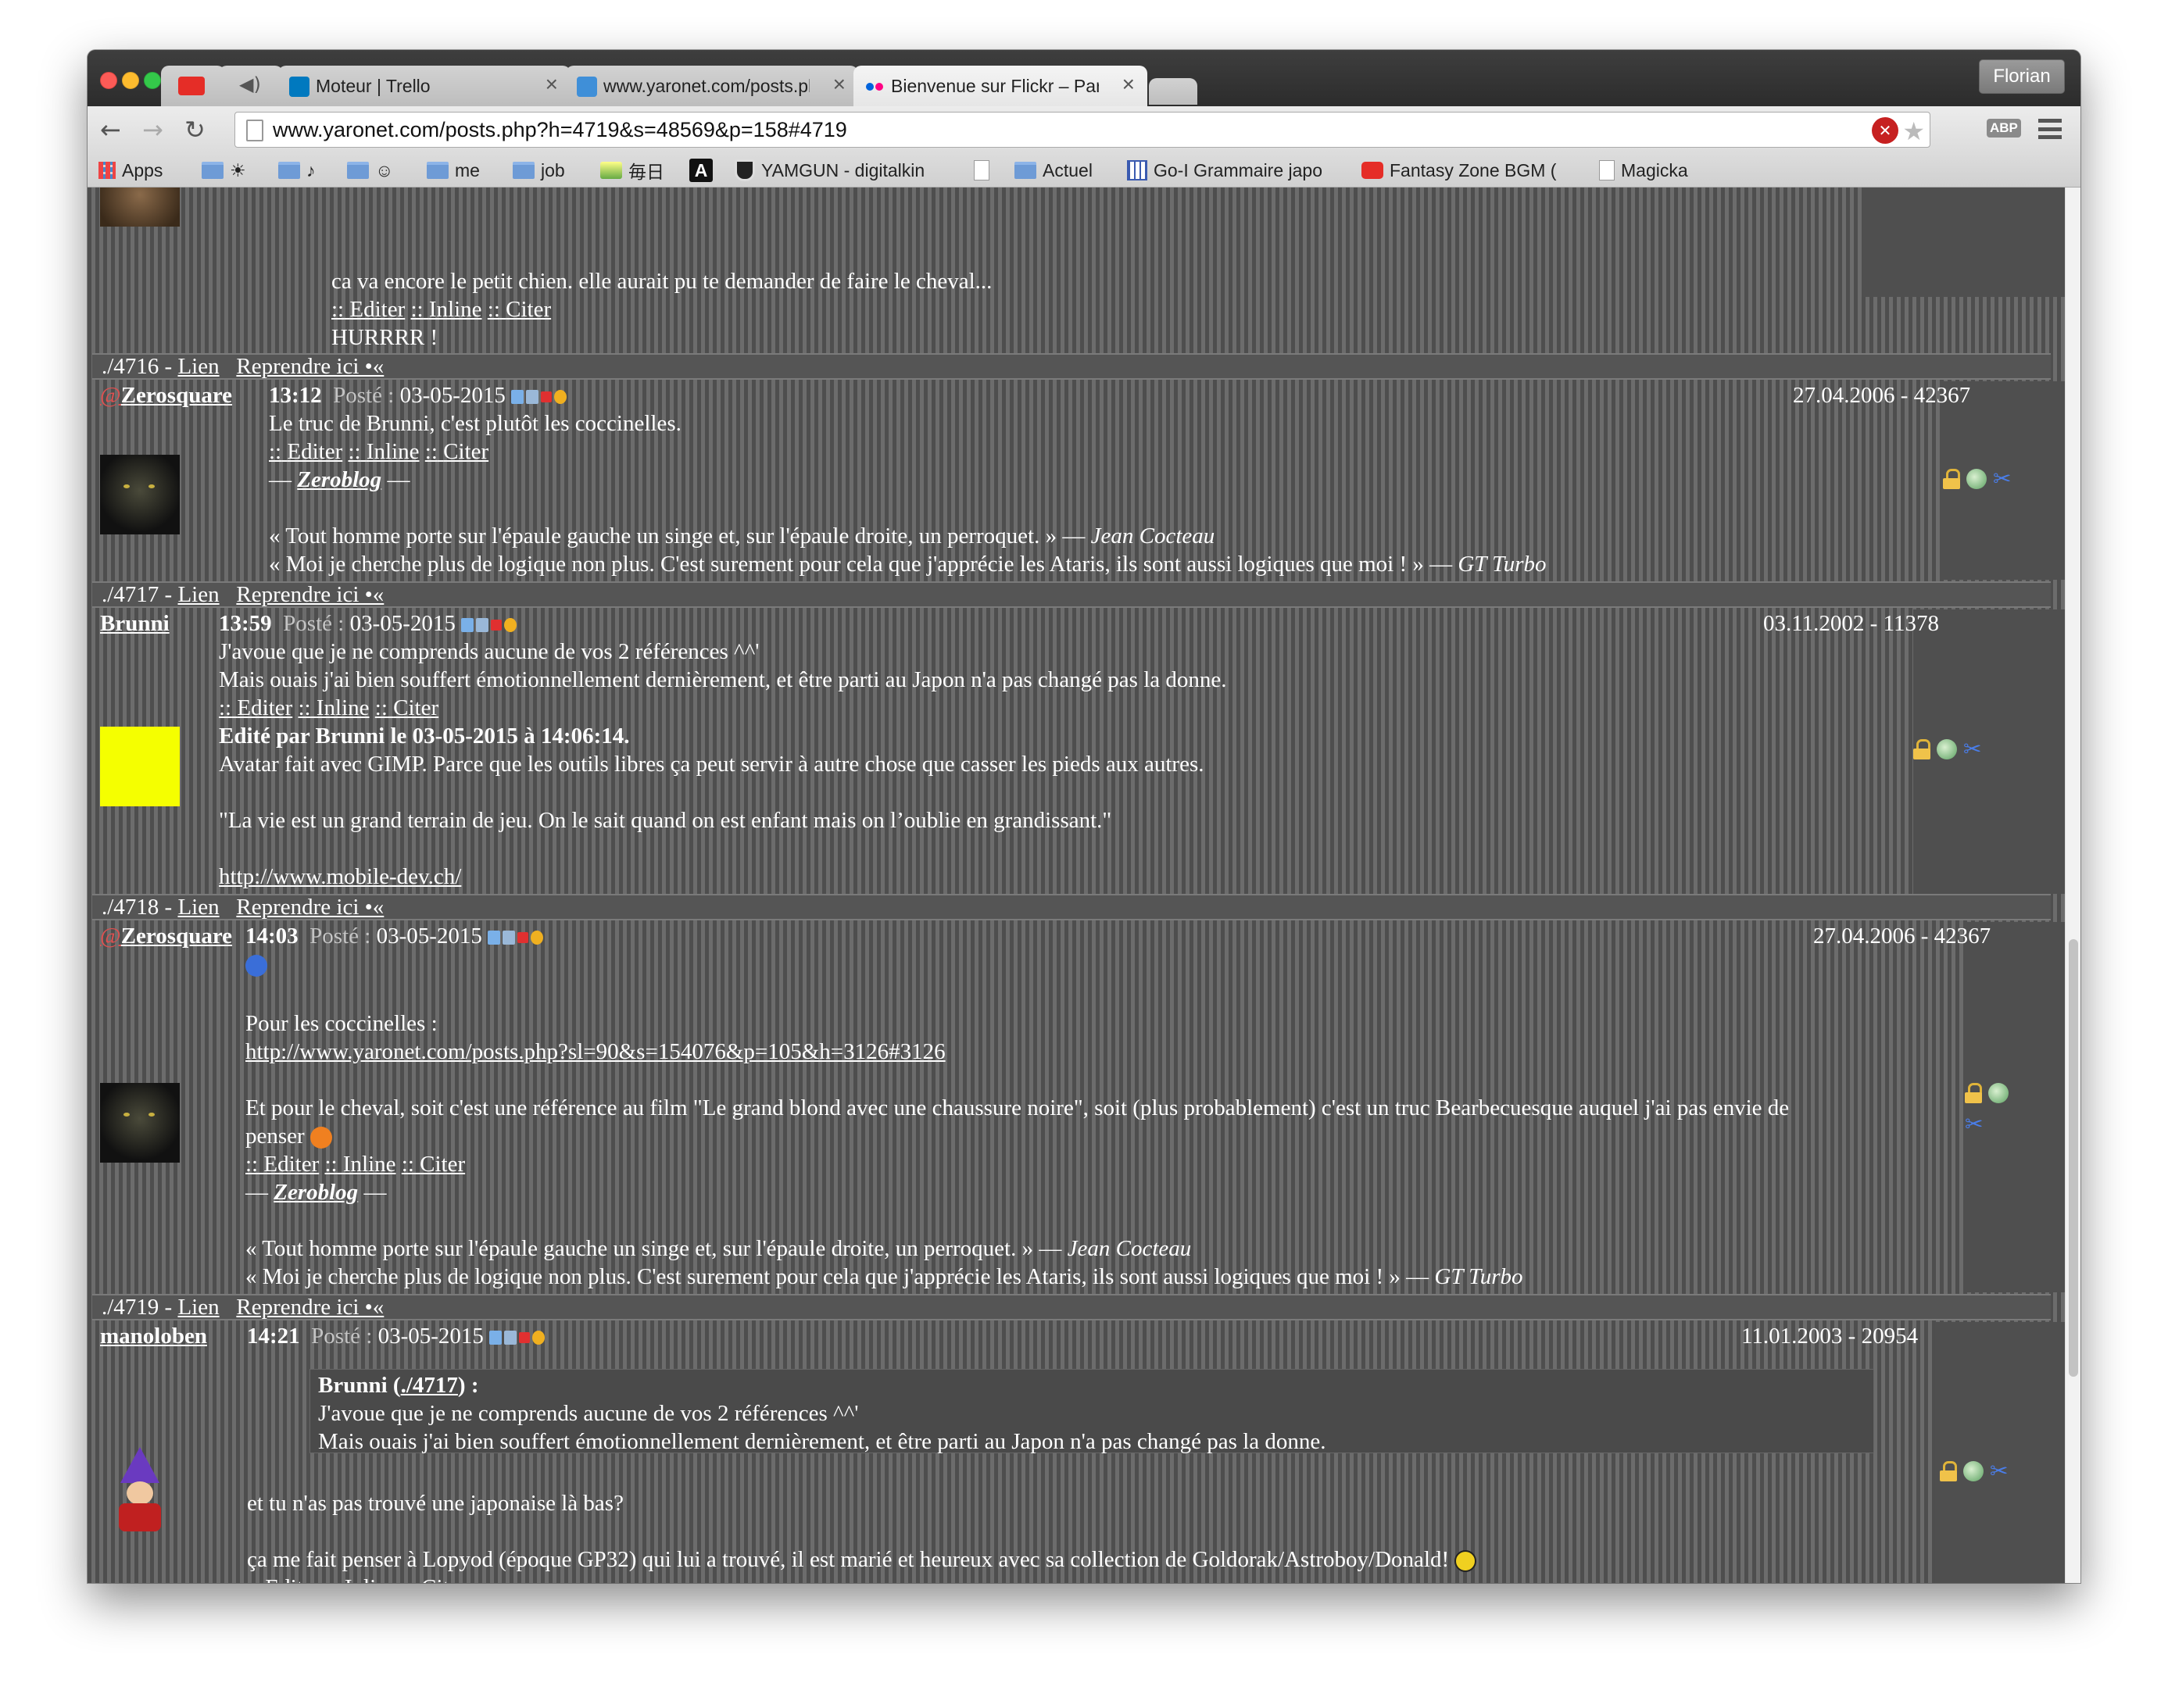 This screenshot has height=1708, width=2168. Describe the element at coordinates (140, 766) in the screenshot. I see `avatar` at that location.